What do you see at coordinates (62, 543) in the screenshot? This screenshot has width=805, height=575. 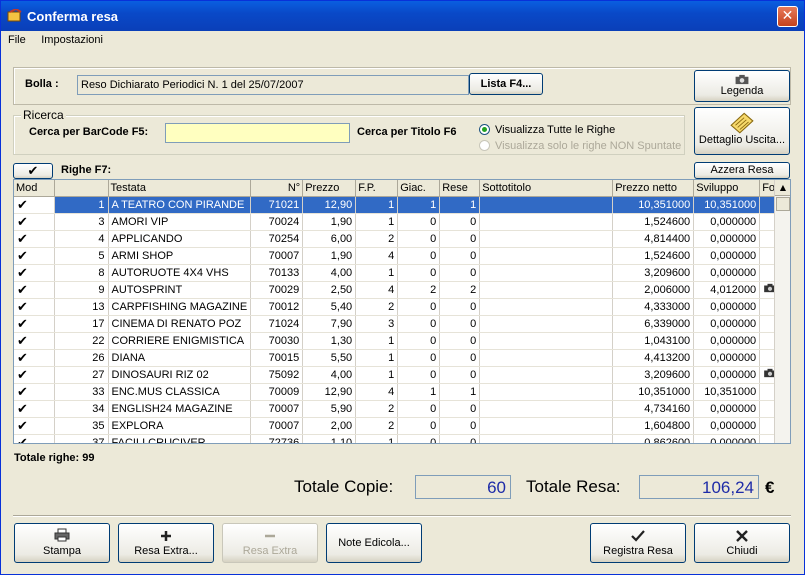 I see `stampa-button: Stampa` at bounding box center [62, 543].